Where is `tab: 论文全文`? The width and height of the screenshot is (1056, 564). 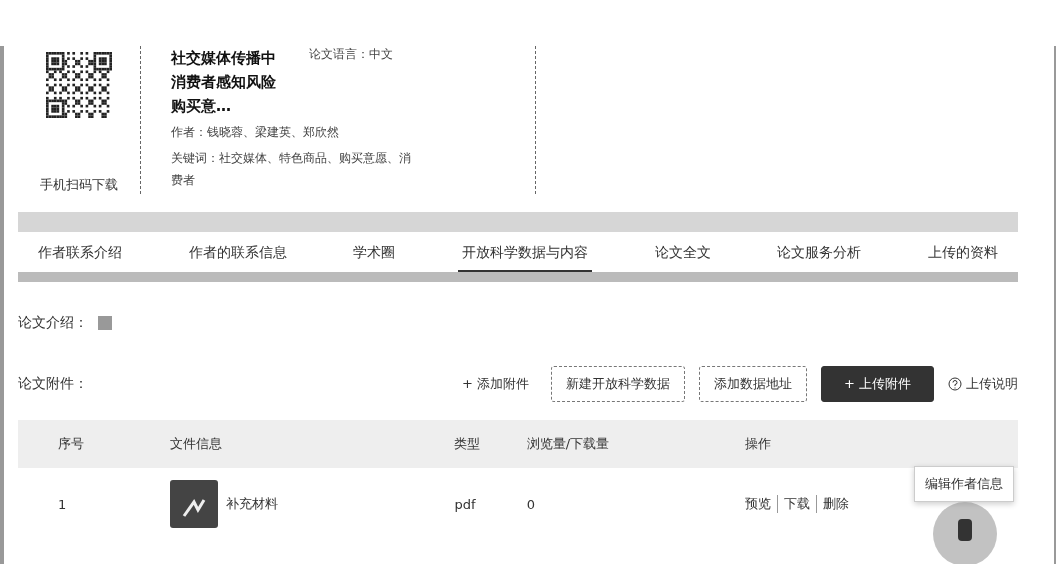
tab: 论文全文 is located at coordinates (682, 252).